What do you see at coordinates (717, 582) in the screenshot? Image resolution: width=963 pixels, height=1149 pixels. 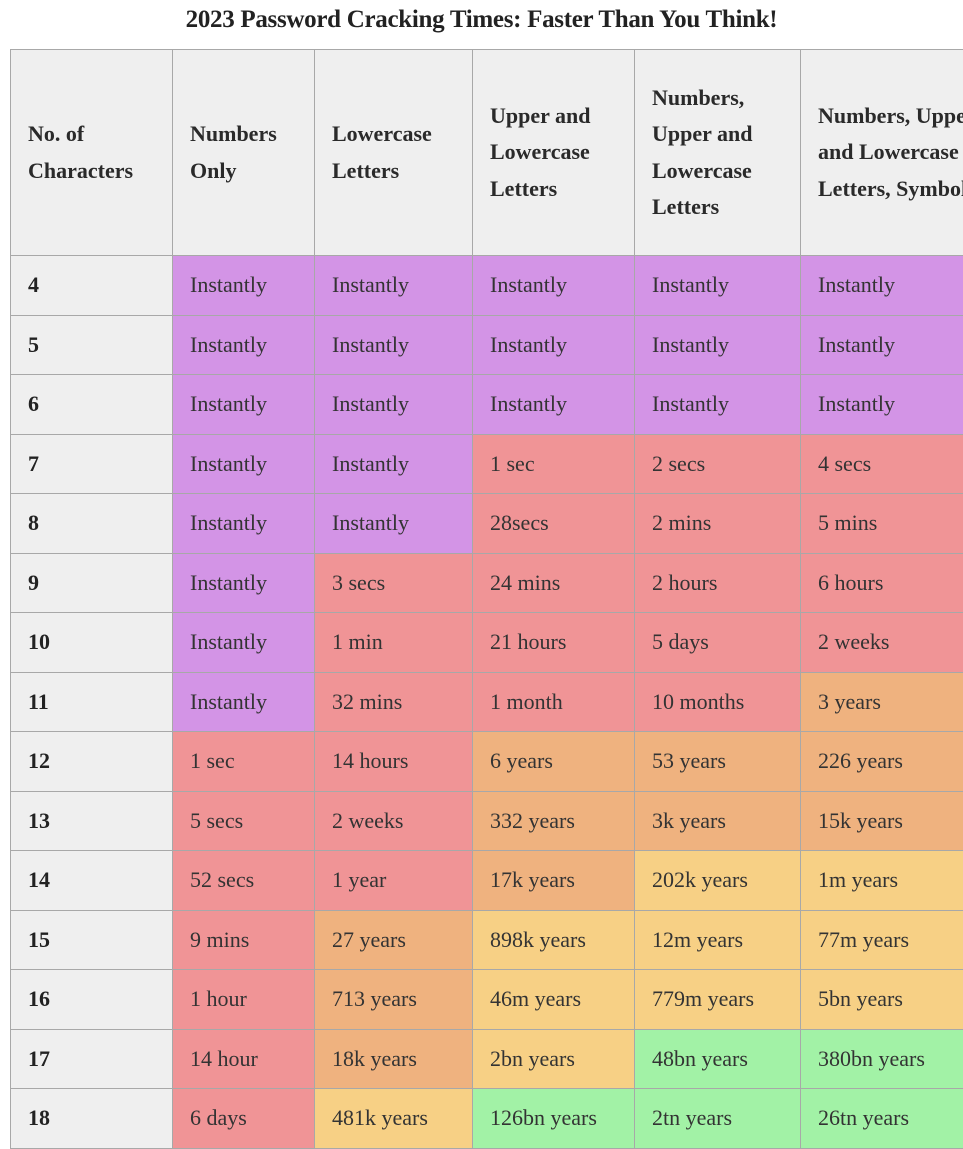 I see `cell-numbers-upper-lowercase: 2 hours` at bounding box center [717, 582].